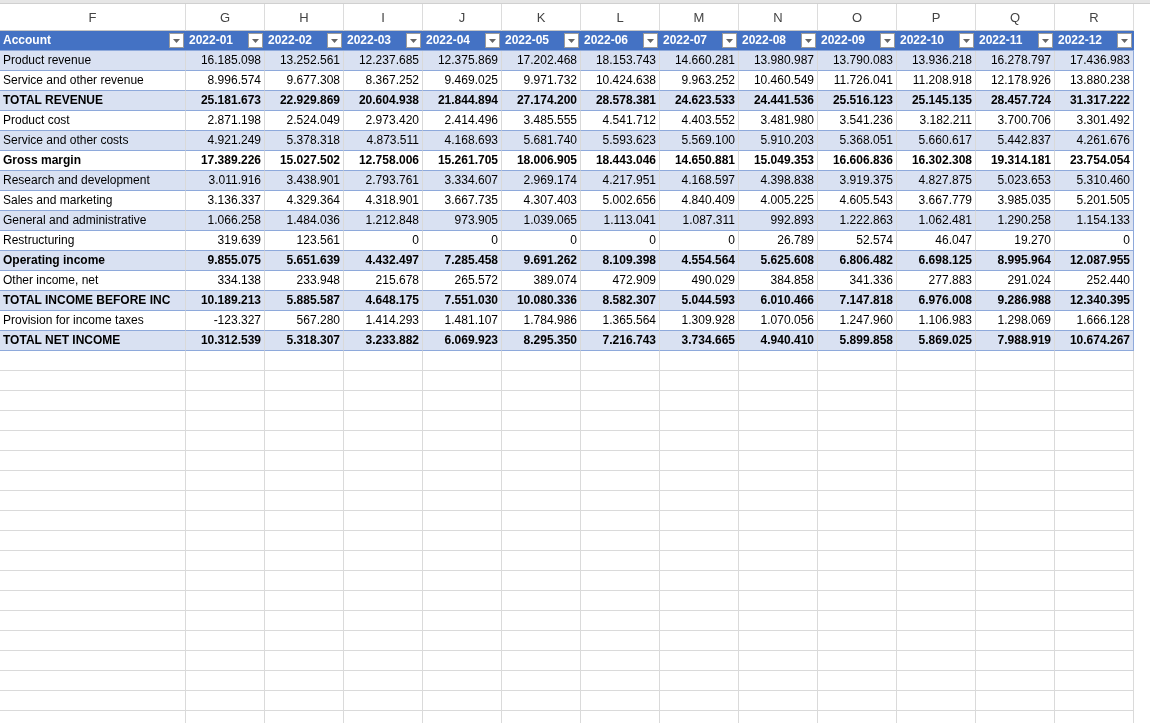 The width and height of the screenshot is (1150, 723). I want to click on value-cell: 24.441.536, so click(778, 101).